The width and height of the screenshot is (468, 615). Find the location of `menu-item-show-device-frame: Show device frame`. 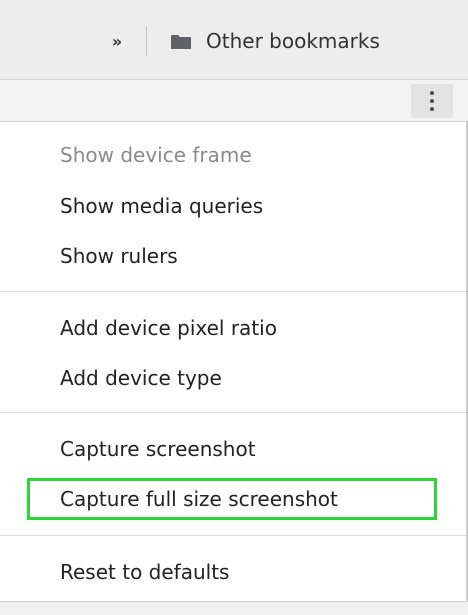

menu-item-show-device-frame: Show device frame is located at coordinates (156, 155).